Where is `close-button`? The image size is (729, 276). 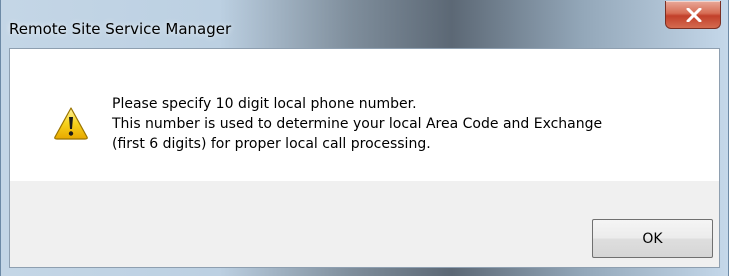
close-button is located at coordinates (693, 15).